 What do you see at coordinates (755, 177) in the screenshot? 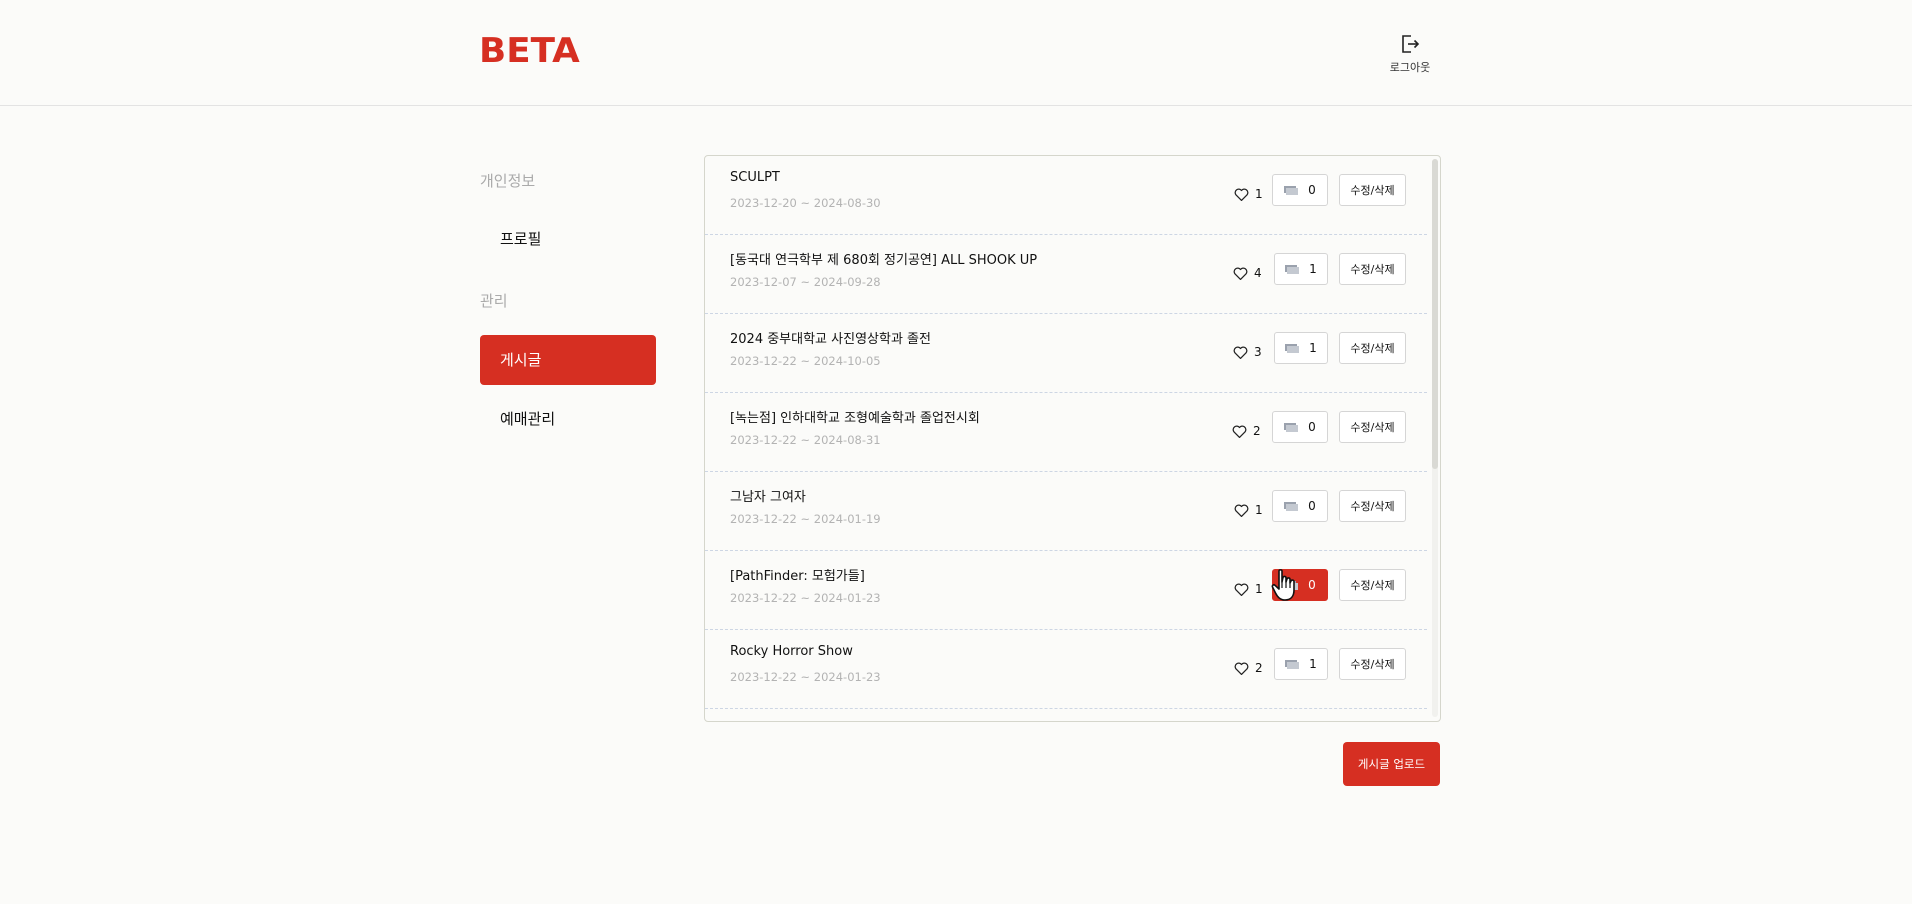
I see `post-title: SCULPT` at bounding box center [755, 177].